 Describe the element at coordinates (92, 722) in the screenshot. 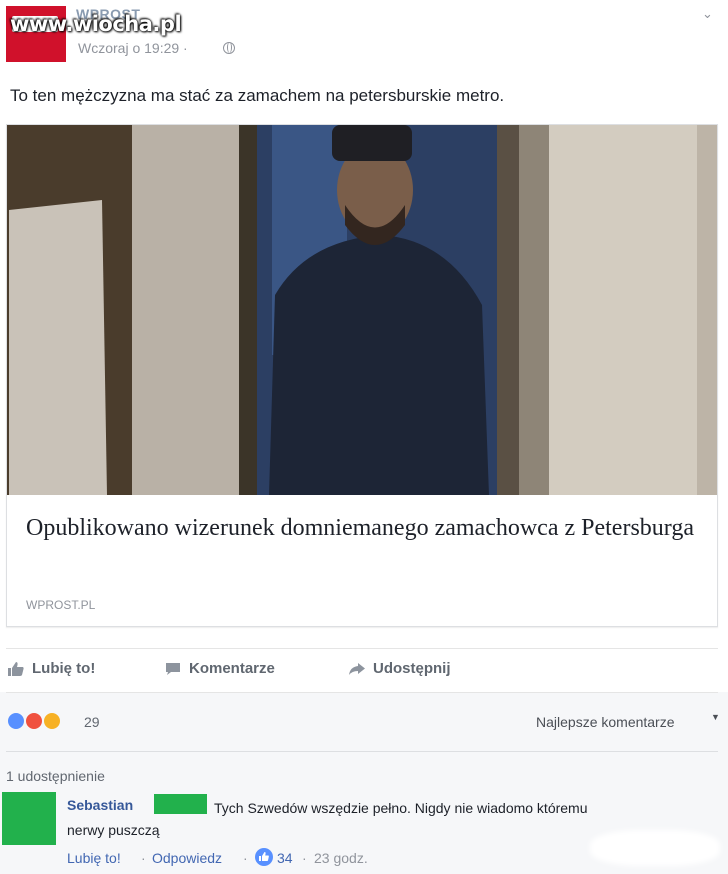

I see `reaction-count: 29` at that location.